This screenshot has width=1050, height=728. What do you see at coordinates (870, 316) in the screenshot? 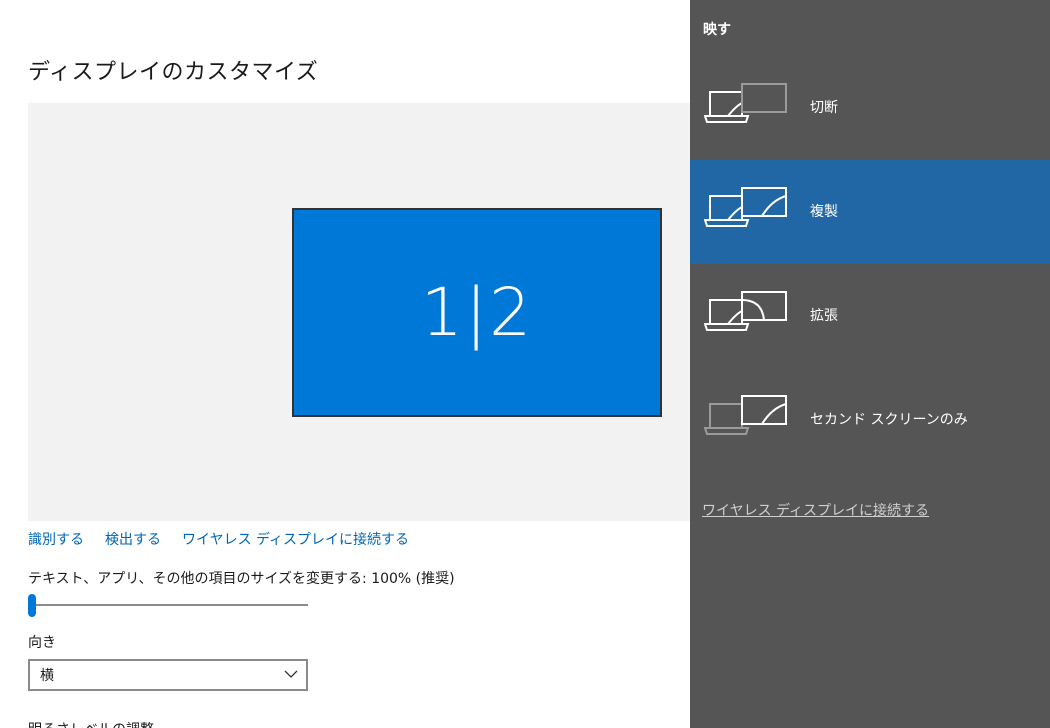
I see `option-extend: 拡張` at bounding box center [870, 316].